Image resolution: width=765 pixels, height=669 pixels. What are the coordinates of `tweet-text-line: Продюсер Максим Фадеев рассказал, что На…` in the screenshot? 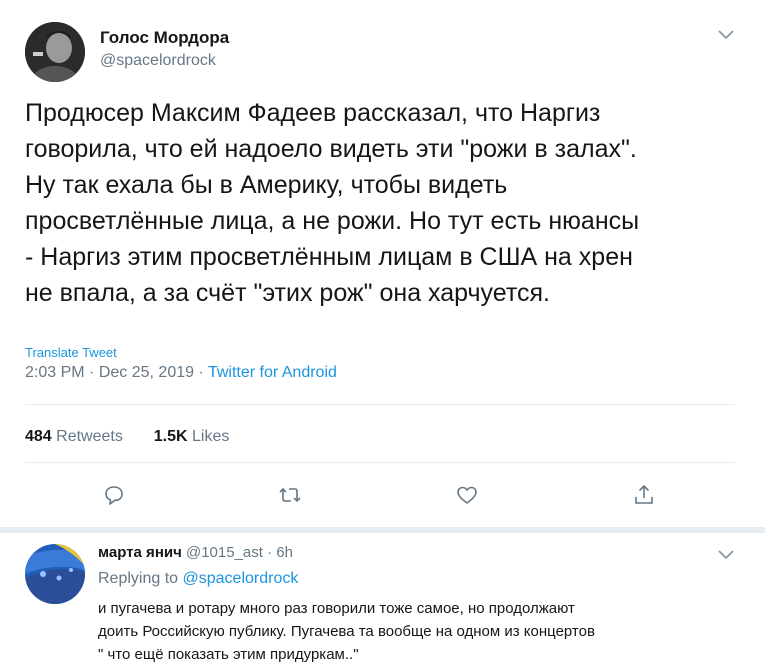 It's located at (313, 113).